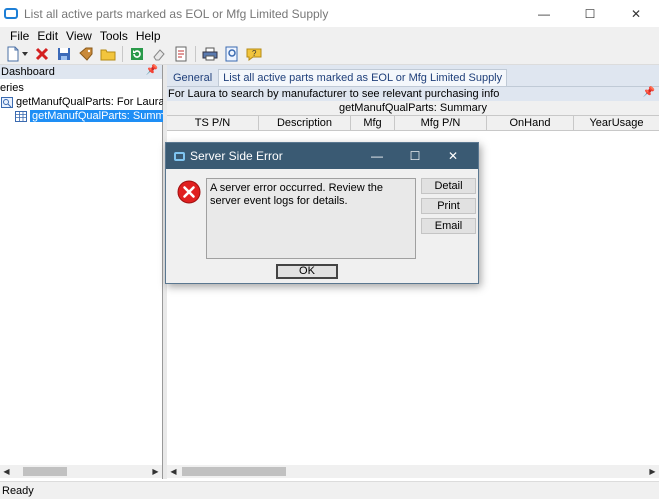 The image size is (659, 499). I want to click on query-icon, so click(7, 102).